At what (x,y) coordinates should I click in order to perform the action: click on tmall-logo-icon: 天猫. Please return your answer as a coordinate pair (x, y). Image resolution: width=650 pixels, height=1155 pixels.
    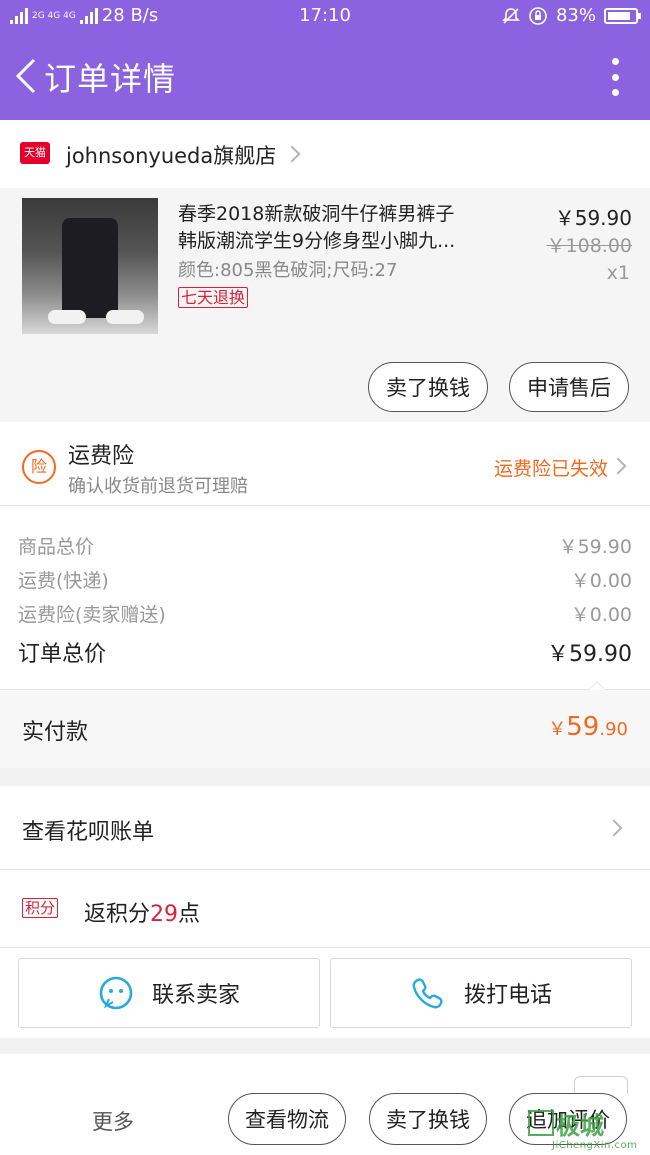
    Looking at the image, I should click on (35, 153).